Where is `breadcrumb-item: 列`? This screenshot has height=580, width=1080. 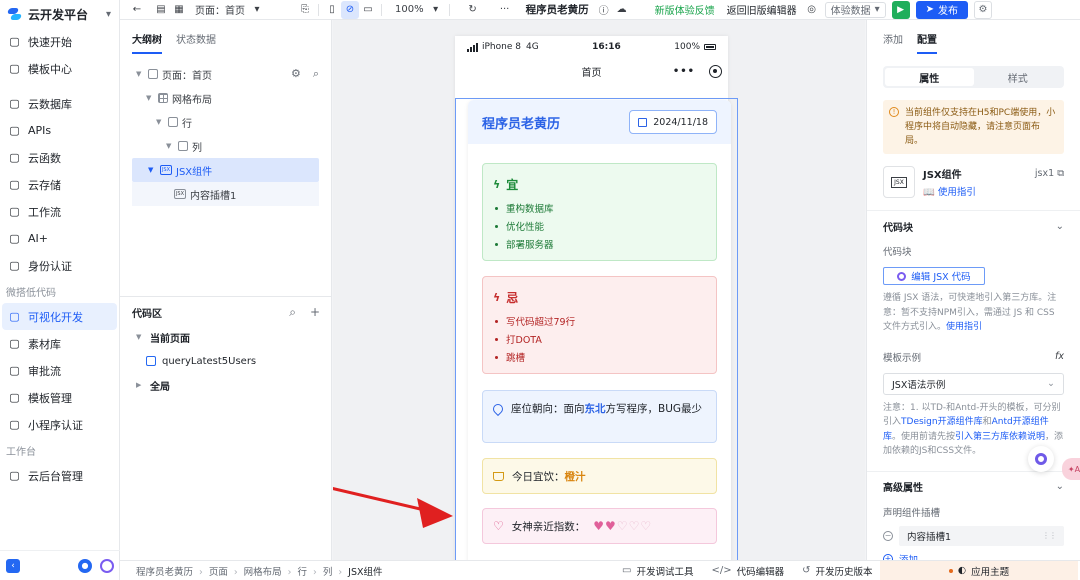 breadcrumb-item: 列 is located at coordinates (328, 571).